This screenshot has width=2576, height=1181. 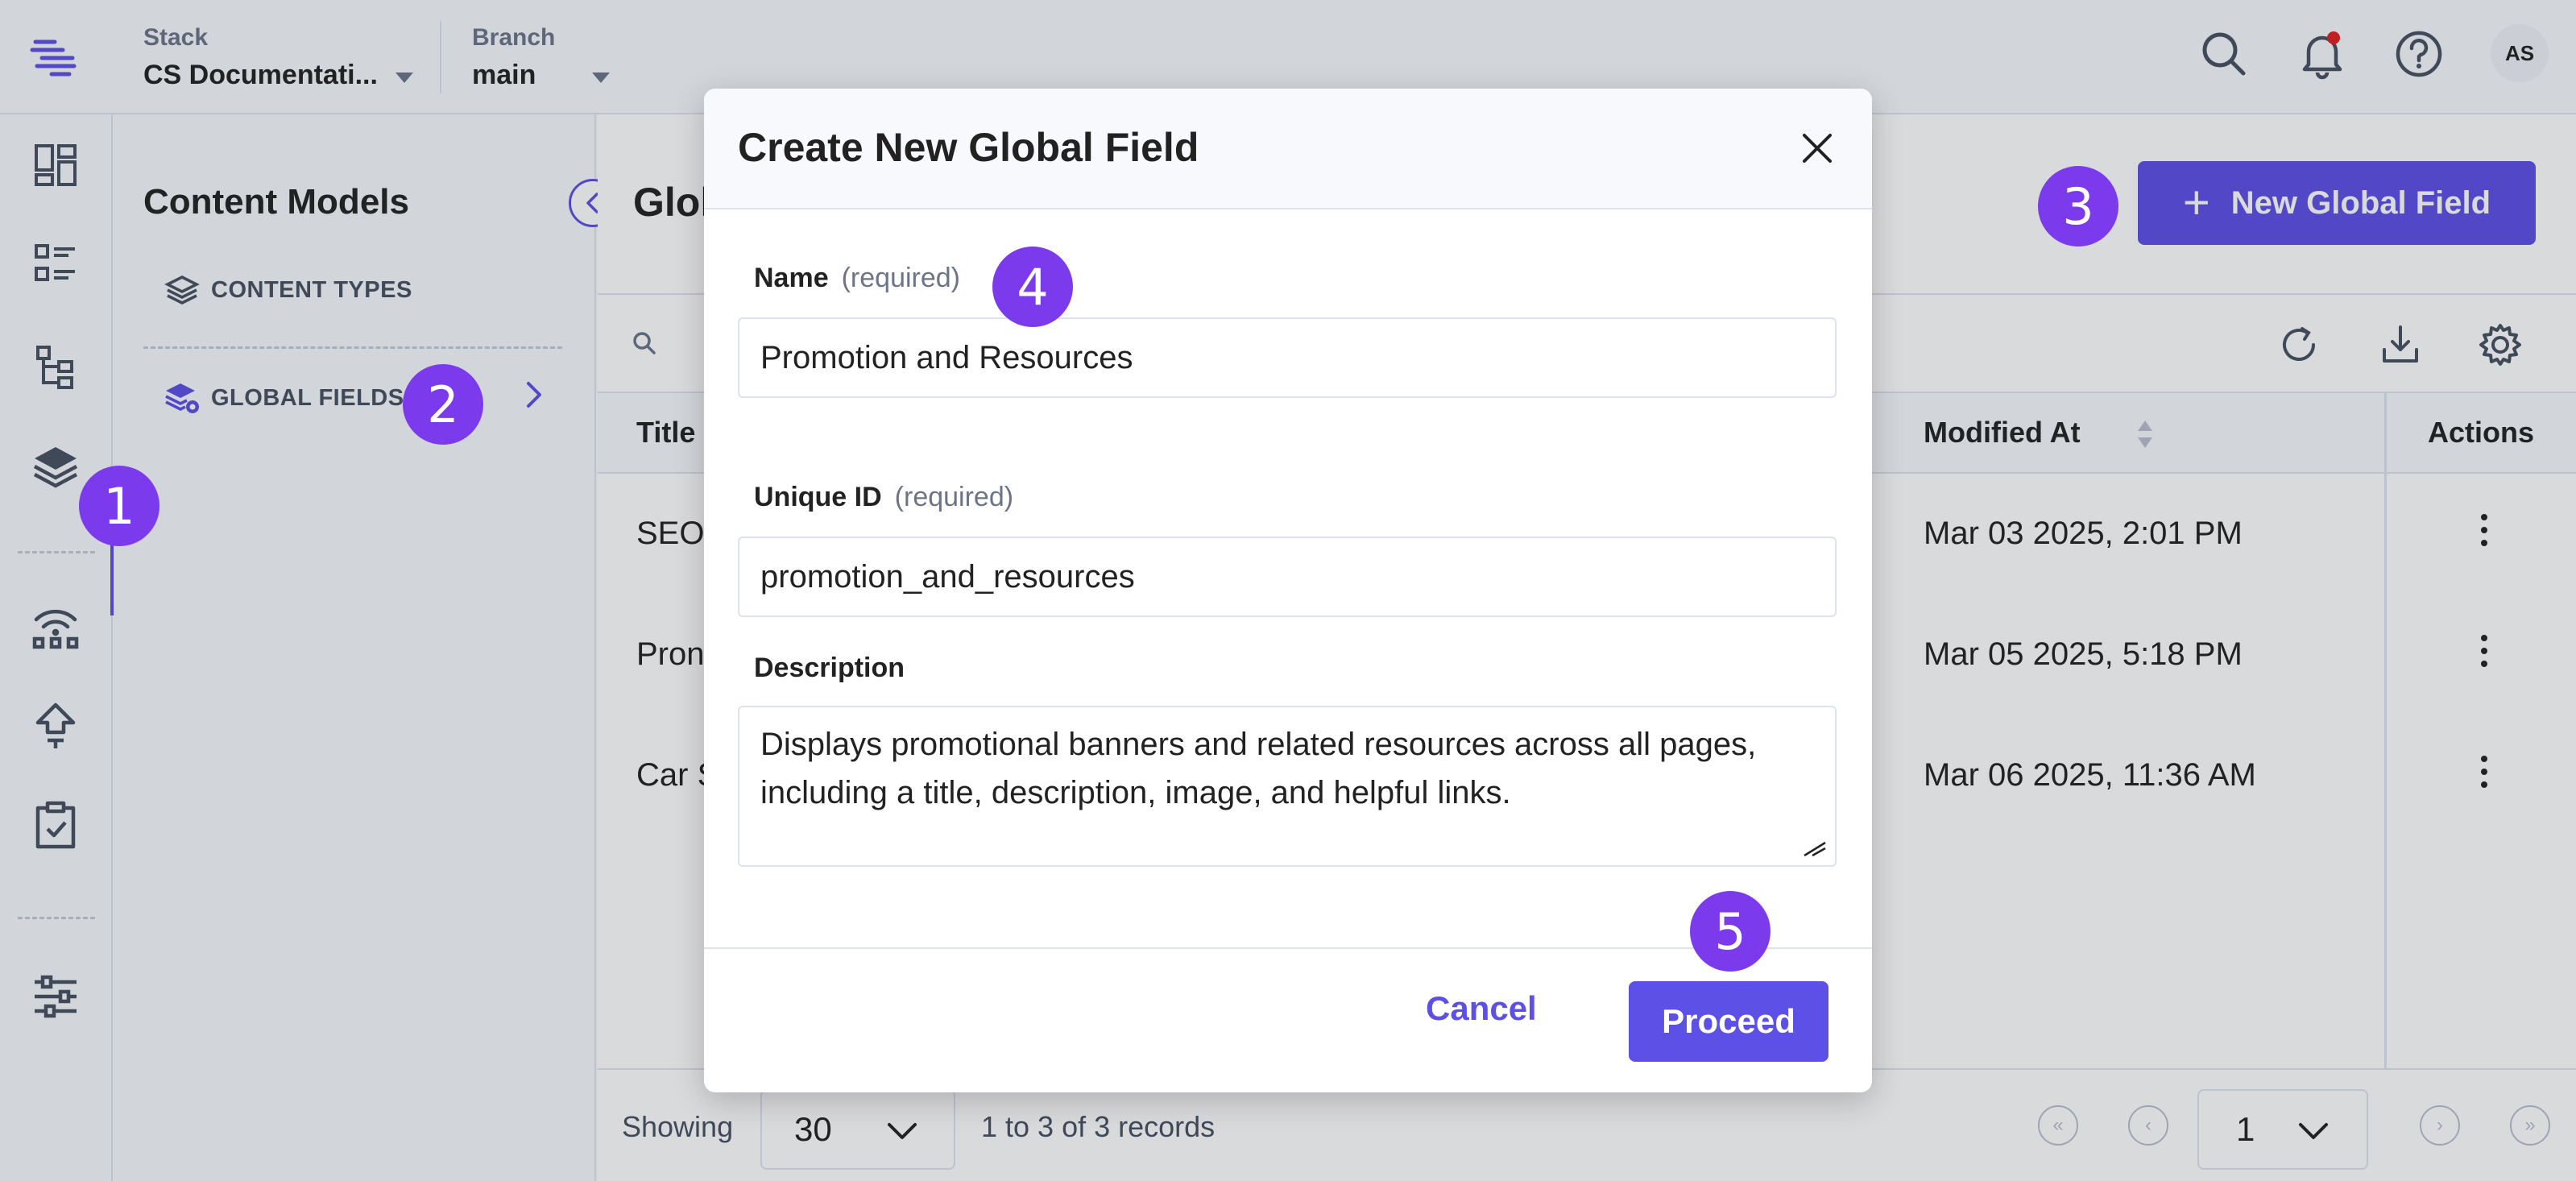 I want to click on cancel-button: Cancel, so click(x=1481, y=1008).